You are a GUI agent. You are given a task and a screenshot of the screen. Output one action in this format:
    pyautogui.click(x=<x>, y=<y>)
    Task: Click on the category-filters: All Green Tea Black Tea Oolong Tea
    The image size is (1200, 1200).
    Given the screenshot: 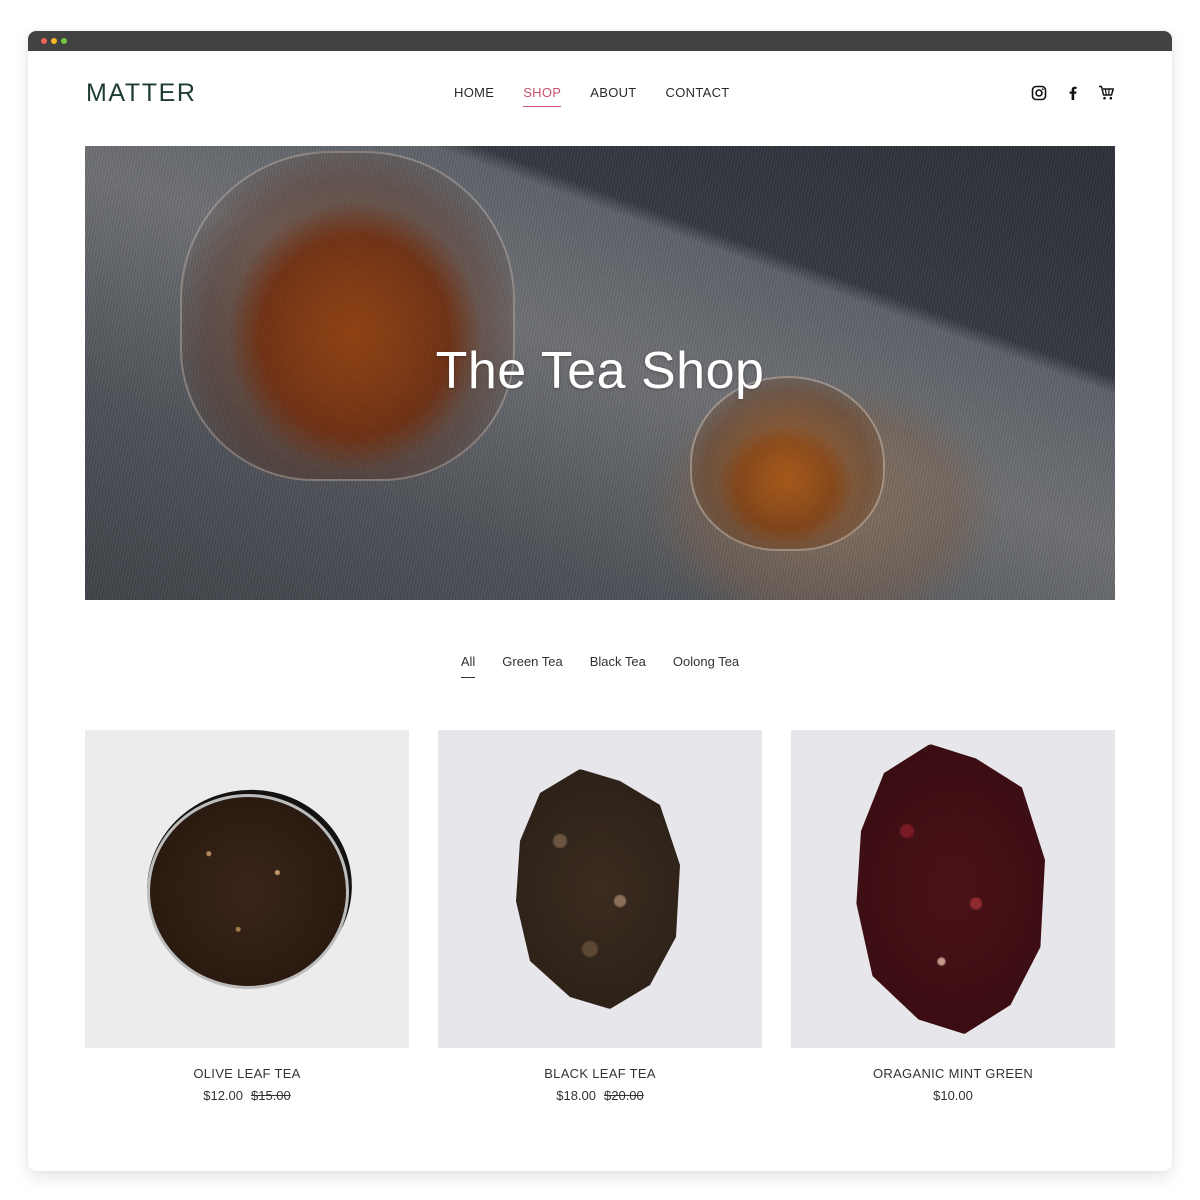 What is the action you would take?
    pyautogui.click(x=600, y=666)
    